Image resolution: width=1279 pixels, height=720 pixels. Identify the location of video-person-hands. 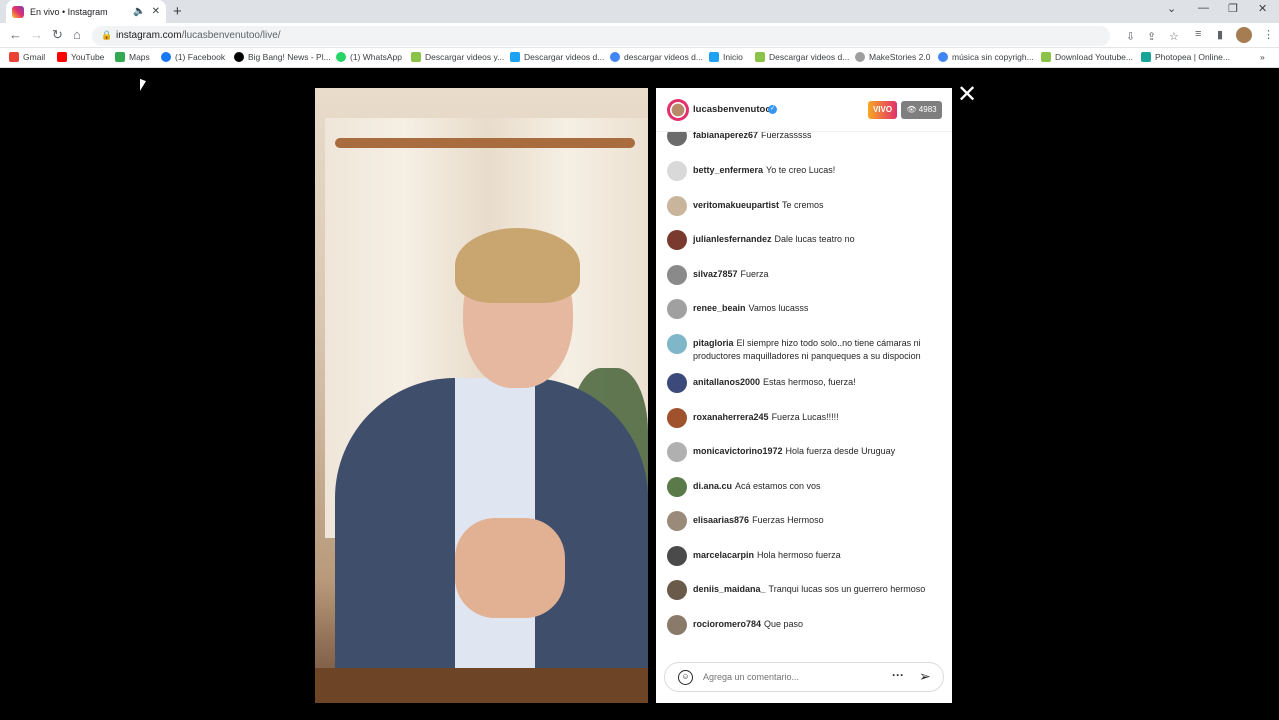
(510, 568).